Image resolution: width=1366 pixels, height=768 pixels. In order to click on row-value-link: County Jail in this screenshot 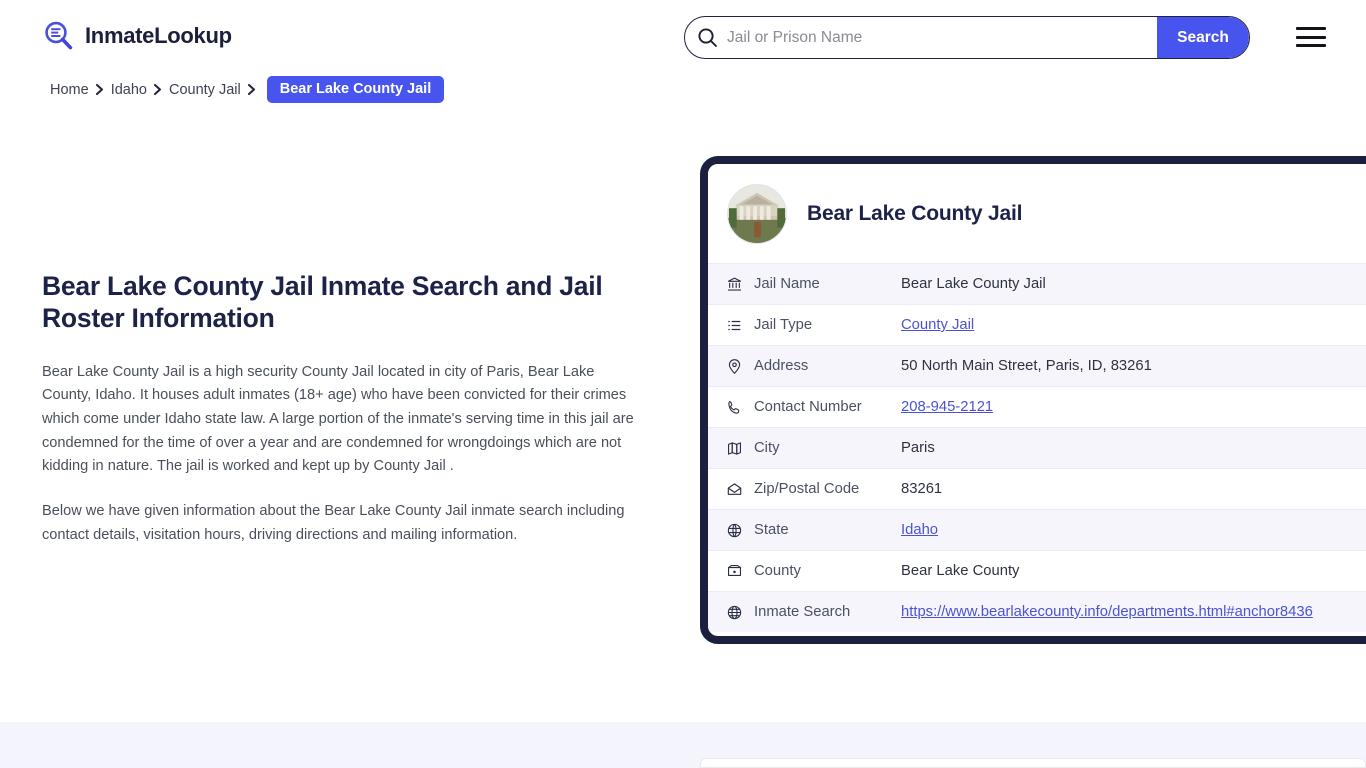, I will do `click(937, 325)`.